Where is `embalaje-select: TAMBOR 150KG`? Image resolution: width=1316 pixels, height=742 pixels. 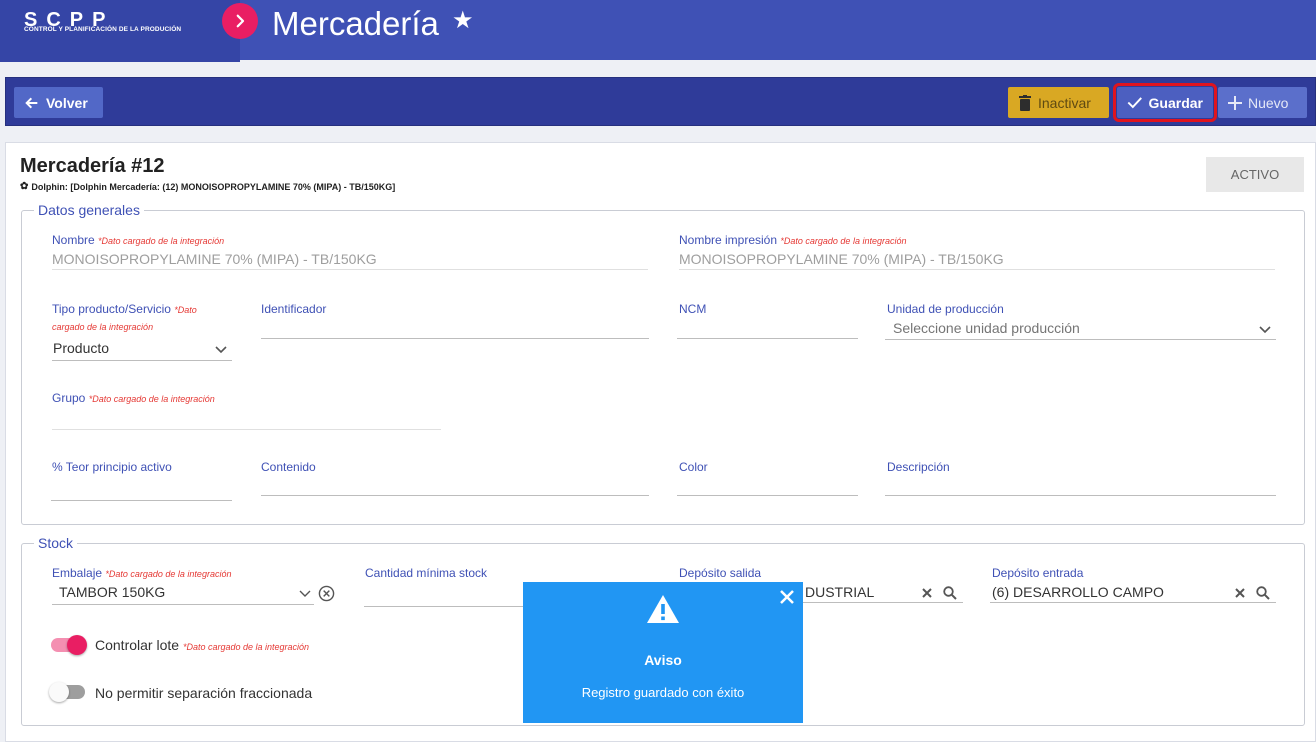
embalaje-select: TAMBOR 150KG is located at coordinates (112, 592).